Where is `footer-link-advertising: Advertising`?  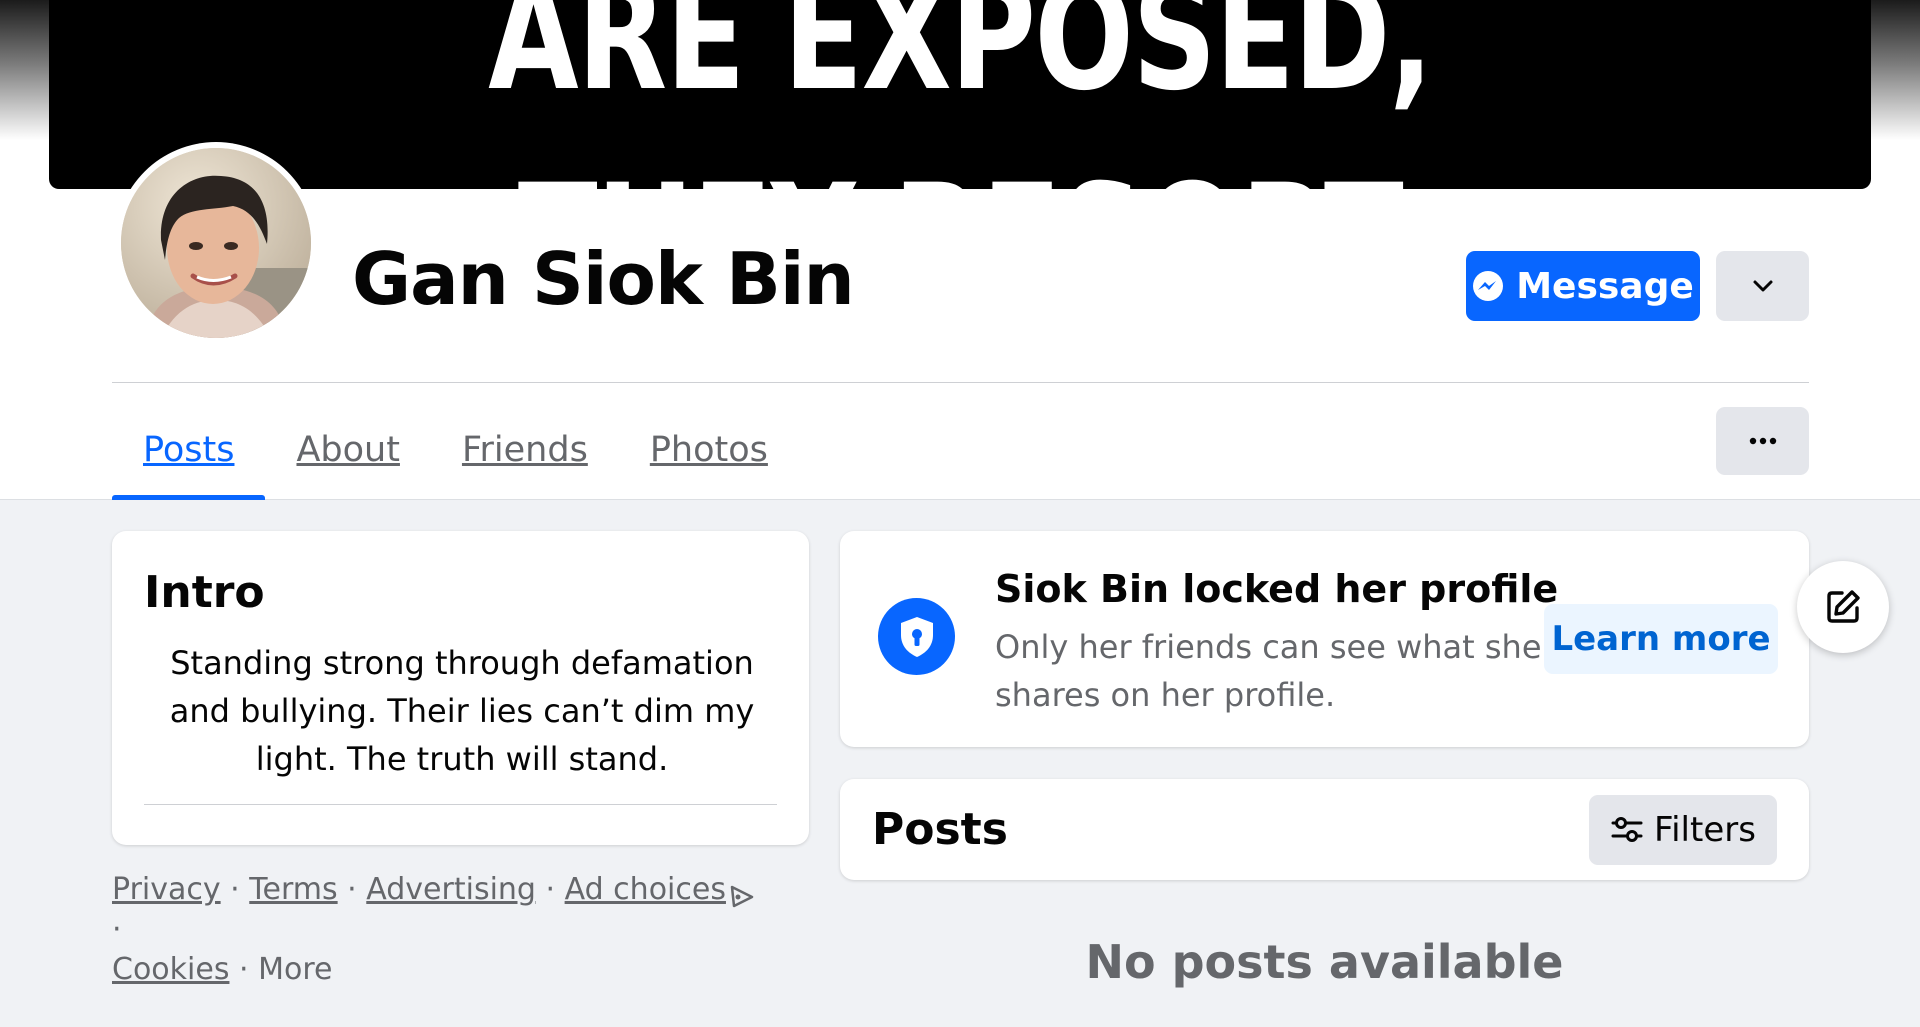 footer-link-advertising: Advertising is located at coordinates (451, 889).